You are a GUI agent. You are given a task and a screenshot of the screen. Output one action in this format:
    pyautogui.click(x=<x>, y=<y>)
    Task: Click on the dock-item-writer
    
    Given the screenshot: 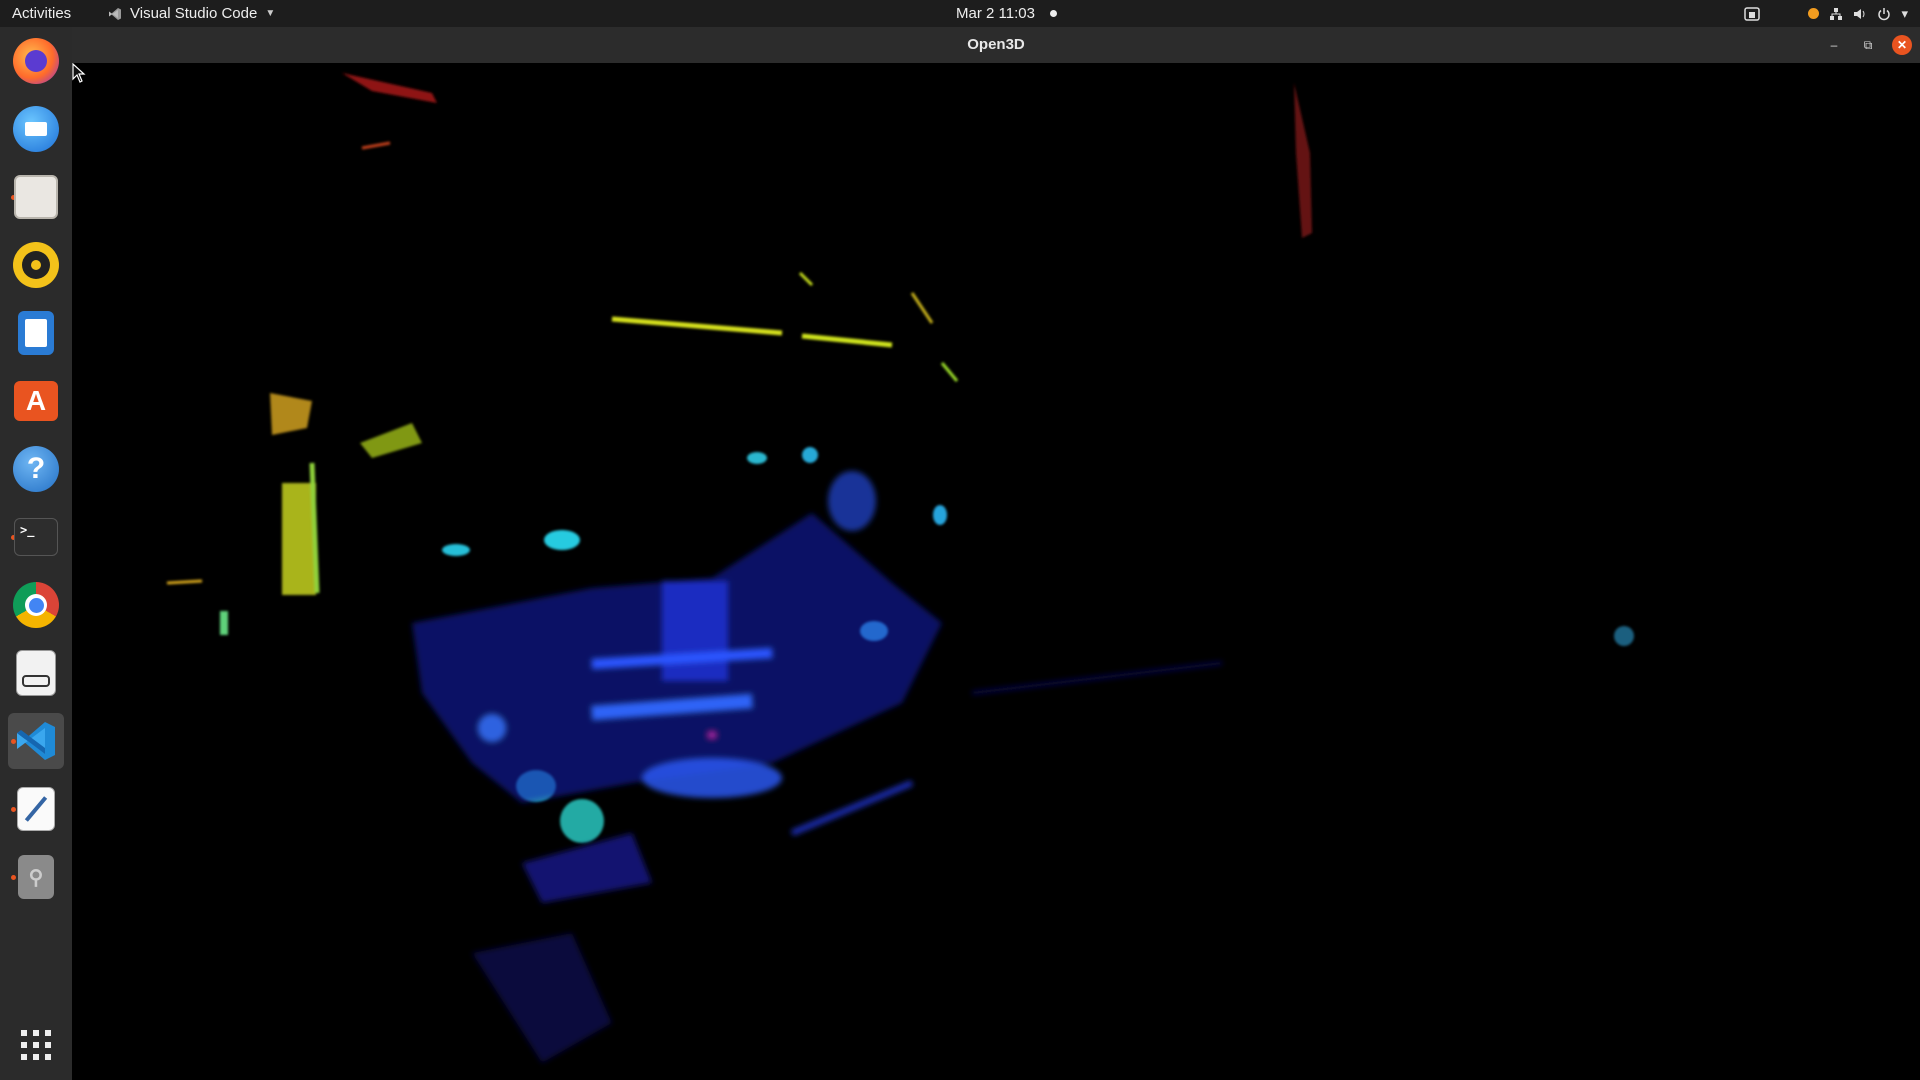 What is the action you would take?
    pyautogui.click(x=36, y=333)
    